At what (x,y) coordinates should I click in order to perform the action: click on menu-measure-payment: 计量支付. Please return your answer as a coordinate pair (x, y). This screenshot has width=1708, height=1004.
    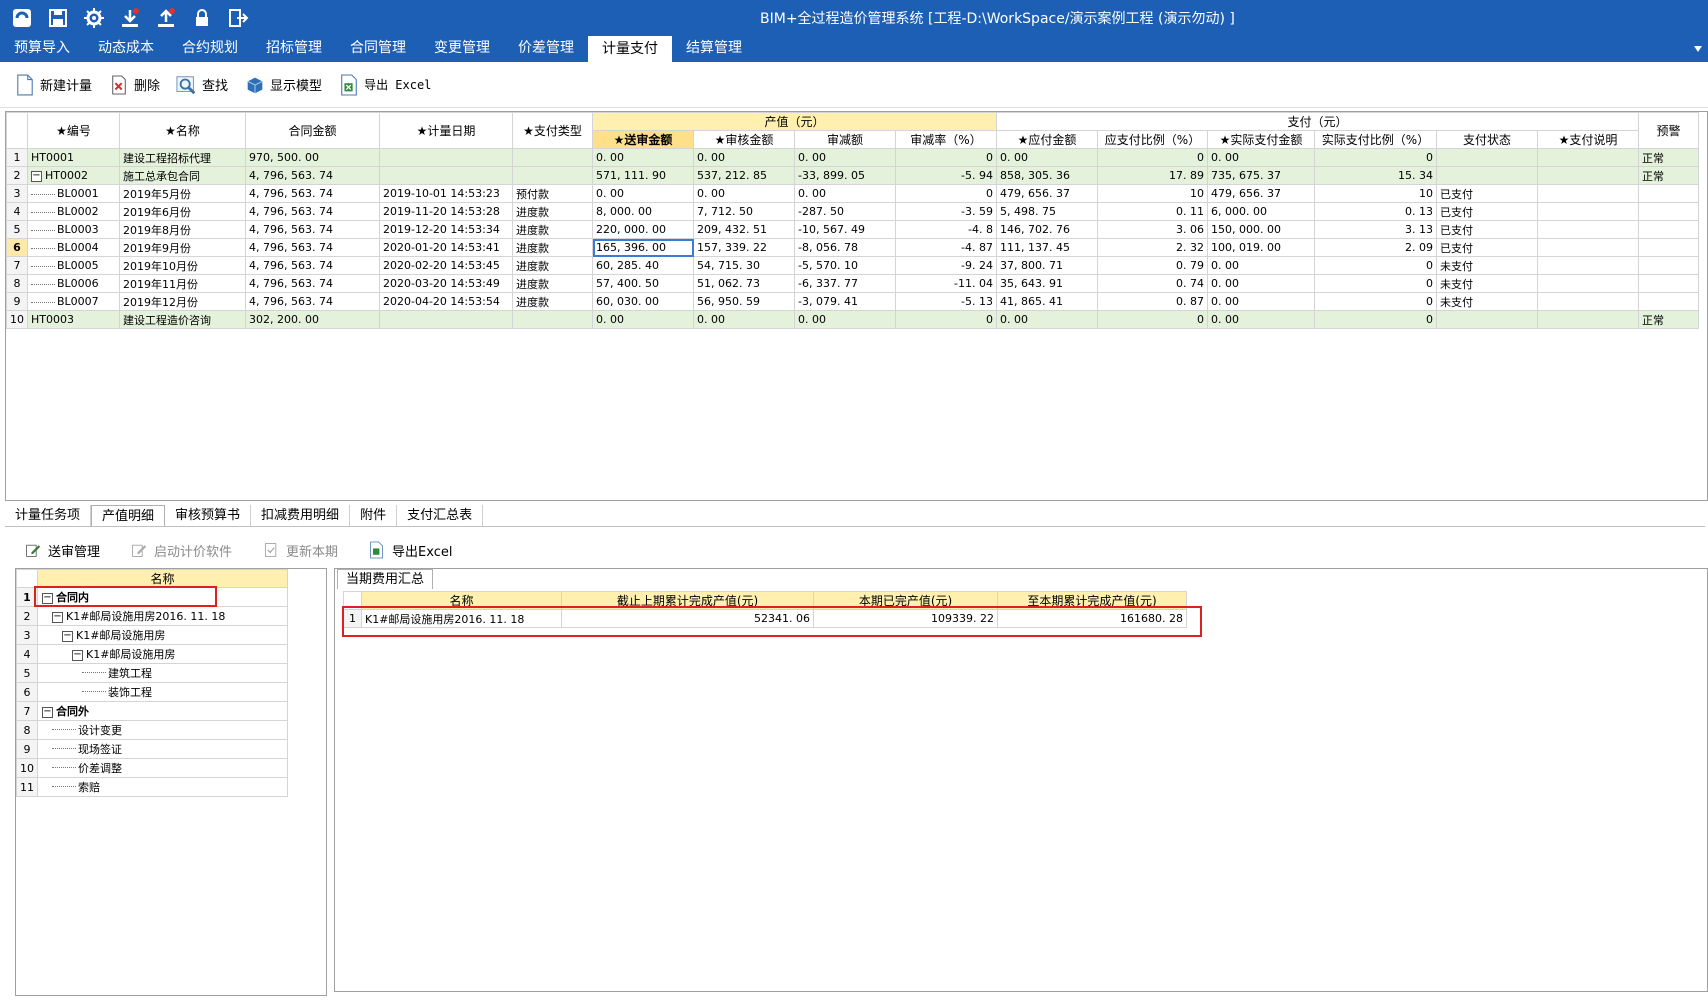
    Looking at the image, I should click on (630, 48).